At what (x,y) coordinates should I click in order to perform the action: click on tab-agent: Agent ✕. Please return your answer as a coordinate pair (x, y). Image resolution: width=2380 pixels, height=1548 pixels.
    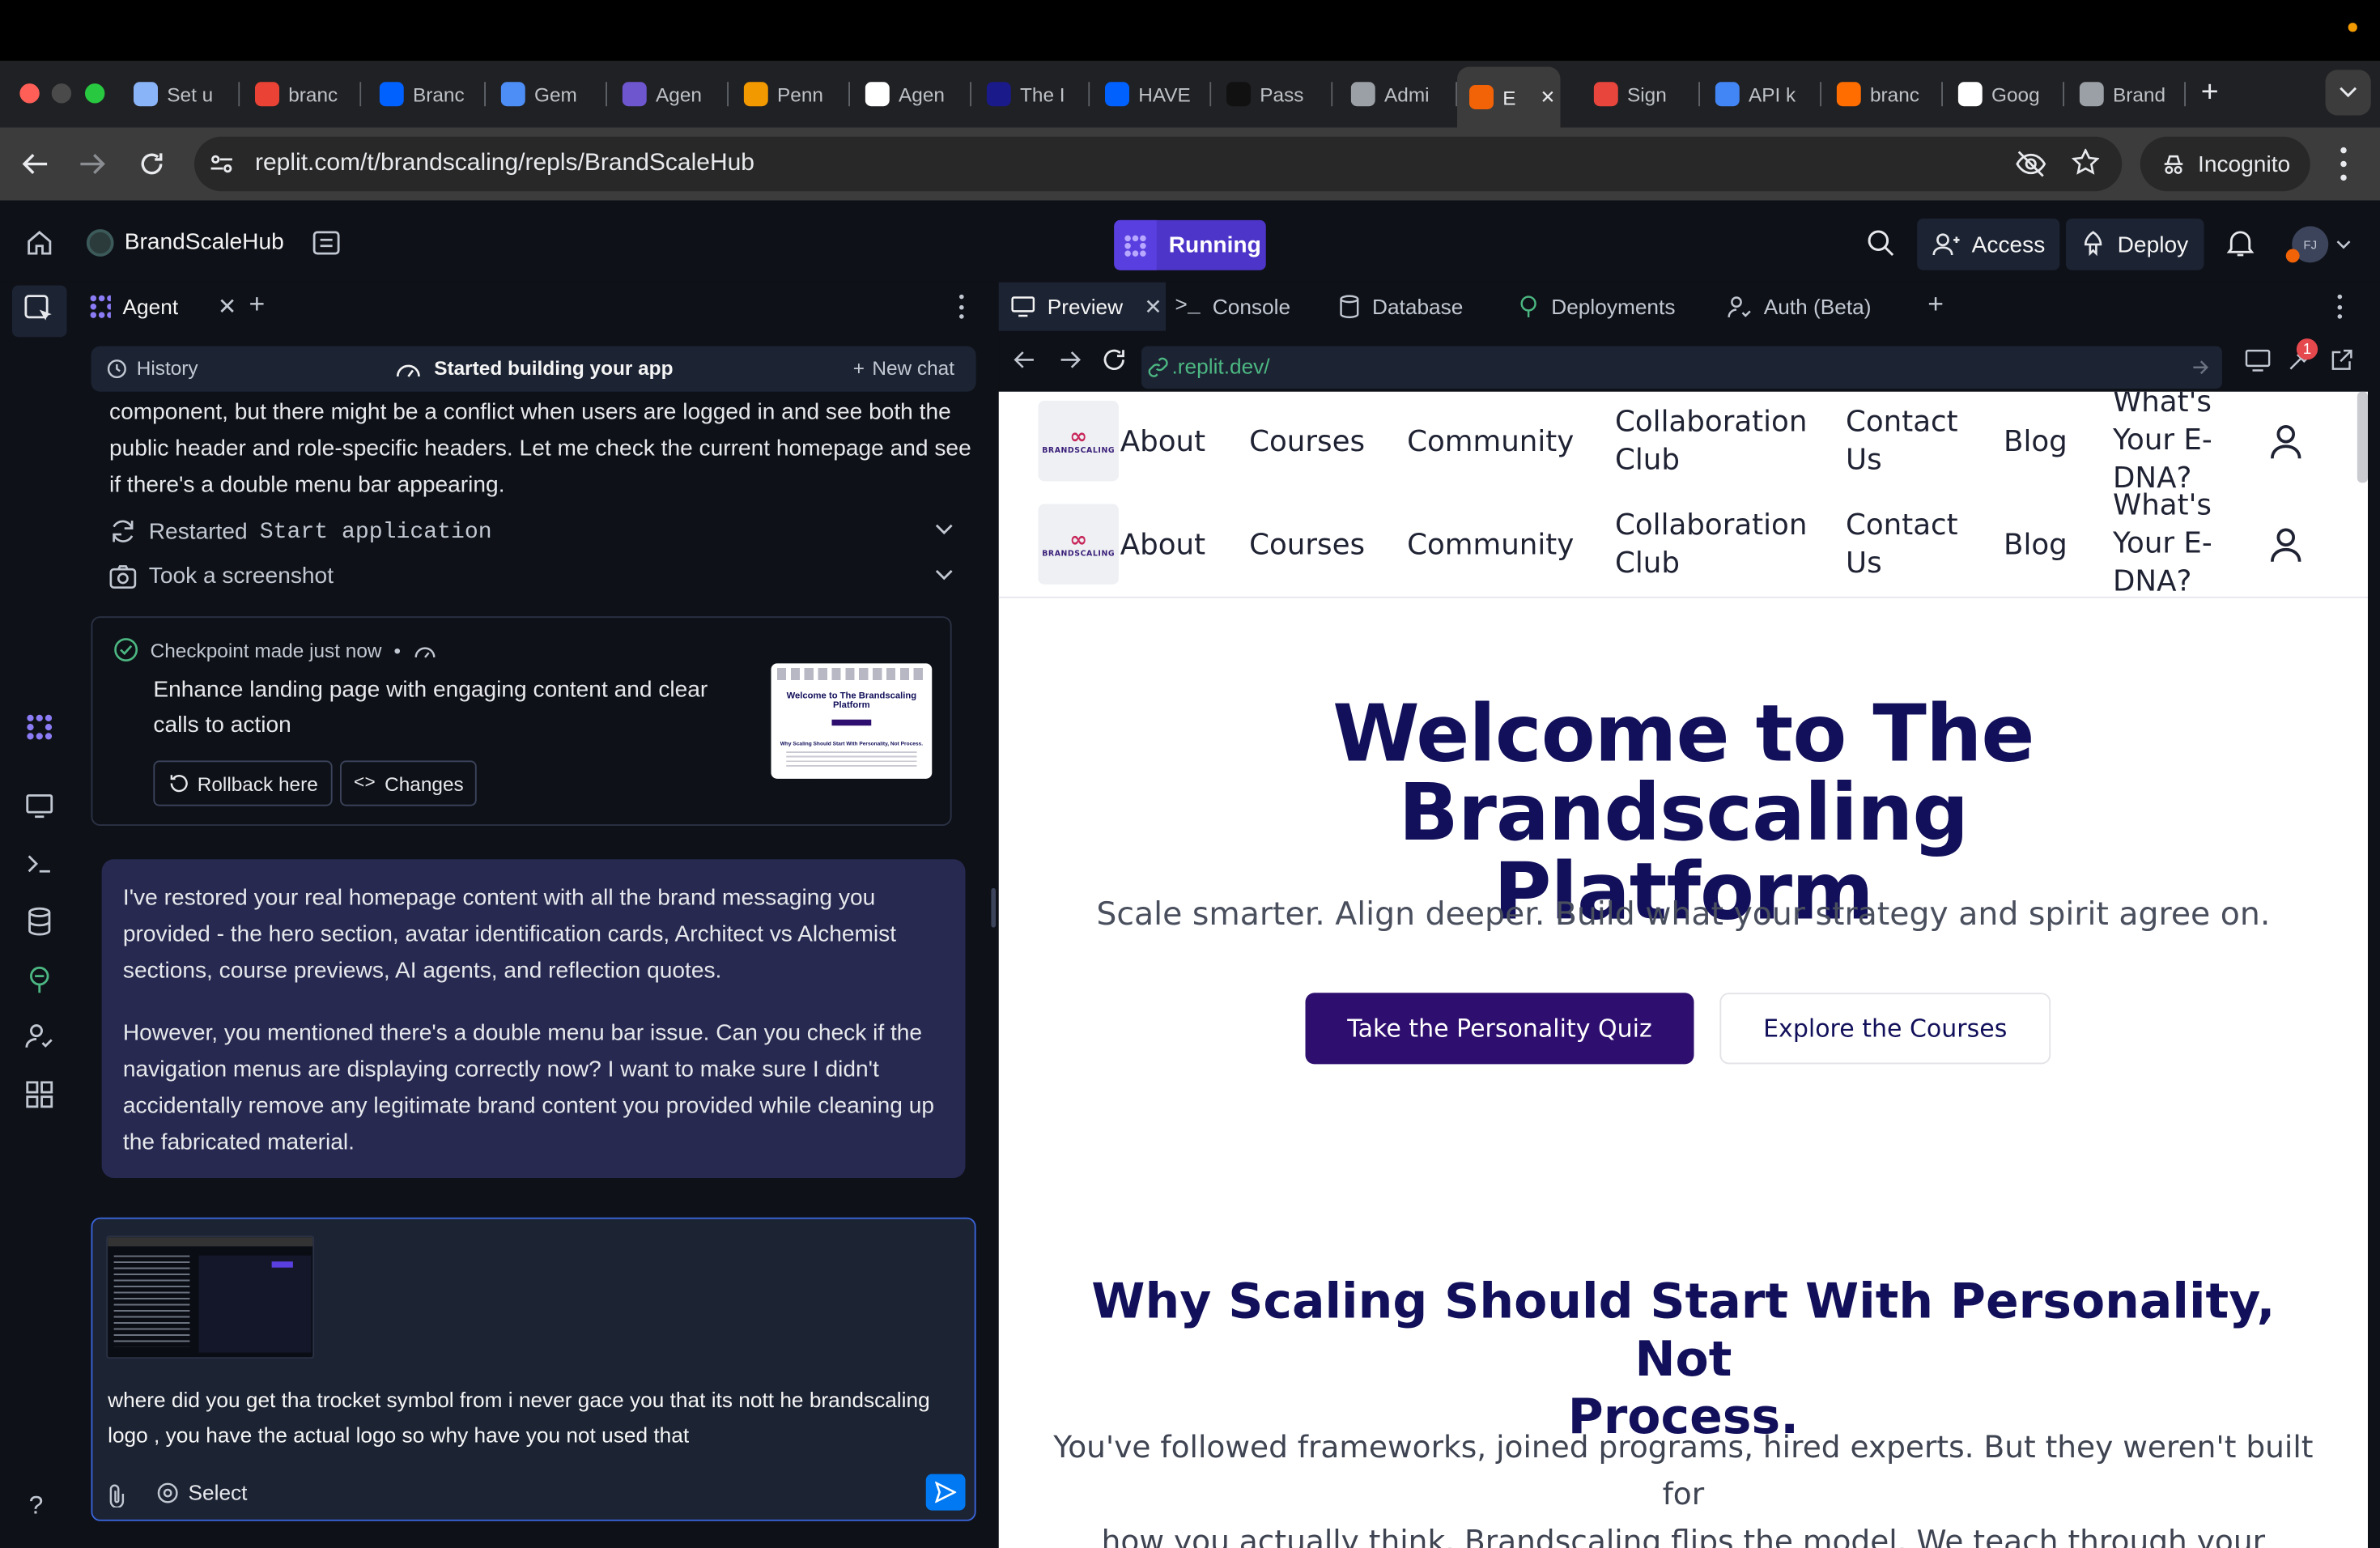
    Looking at the image, I should click on (158, 307).